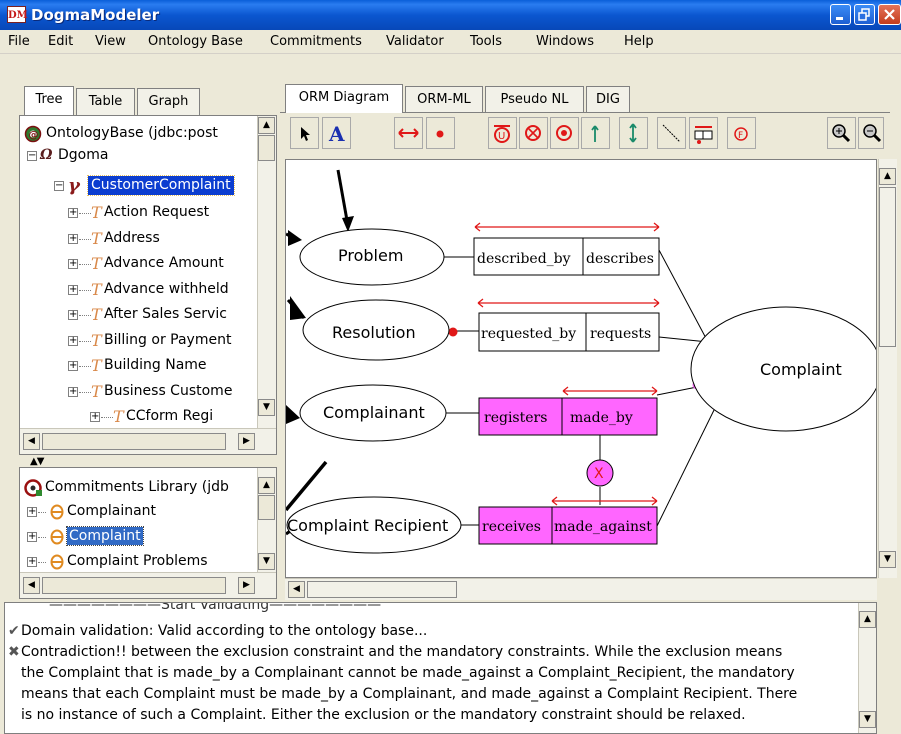 This screenshot has width=901, height=734. What do you see at coordinates (740, 136) in the screenshot?
I see `svg-text: F` at bounding box center [740, 136].